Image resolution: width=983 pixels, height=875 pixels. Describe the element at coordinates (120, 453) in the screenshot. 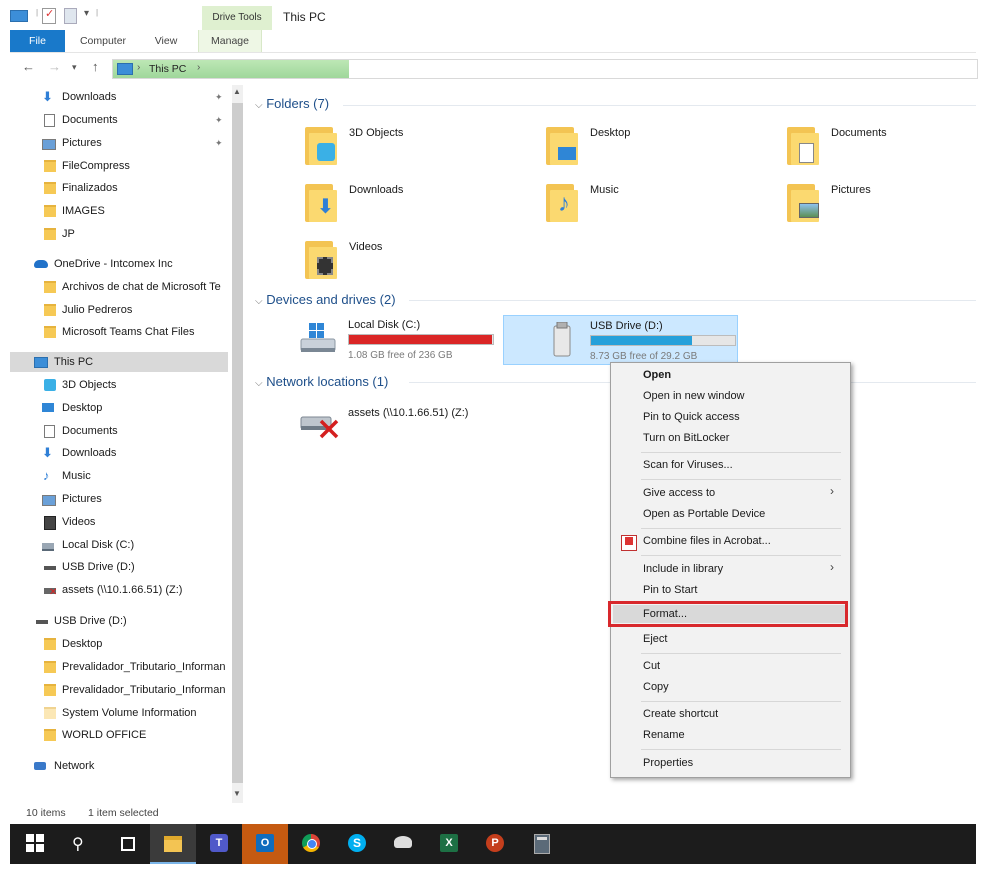

I see `sidebar-item-downloads-pc: ⬇ Downloads` at that location.